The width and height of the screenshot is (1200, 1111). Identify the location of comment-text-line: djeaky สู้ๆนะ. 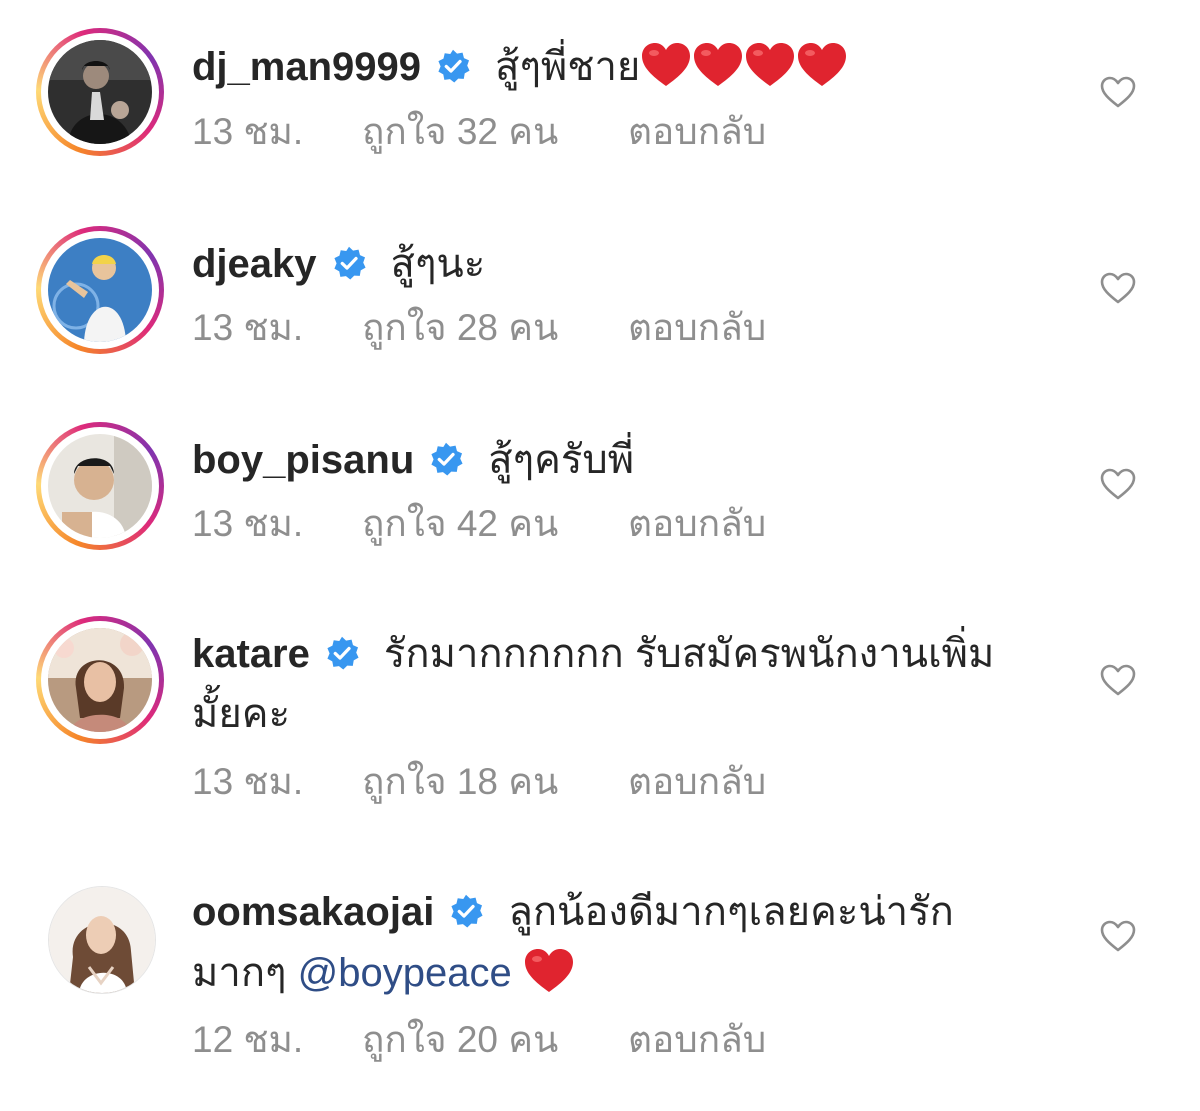
(338, 264).